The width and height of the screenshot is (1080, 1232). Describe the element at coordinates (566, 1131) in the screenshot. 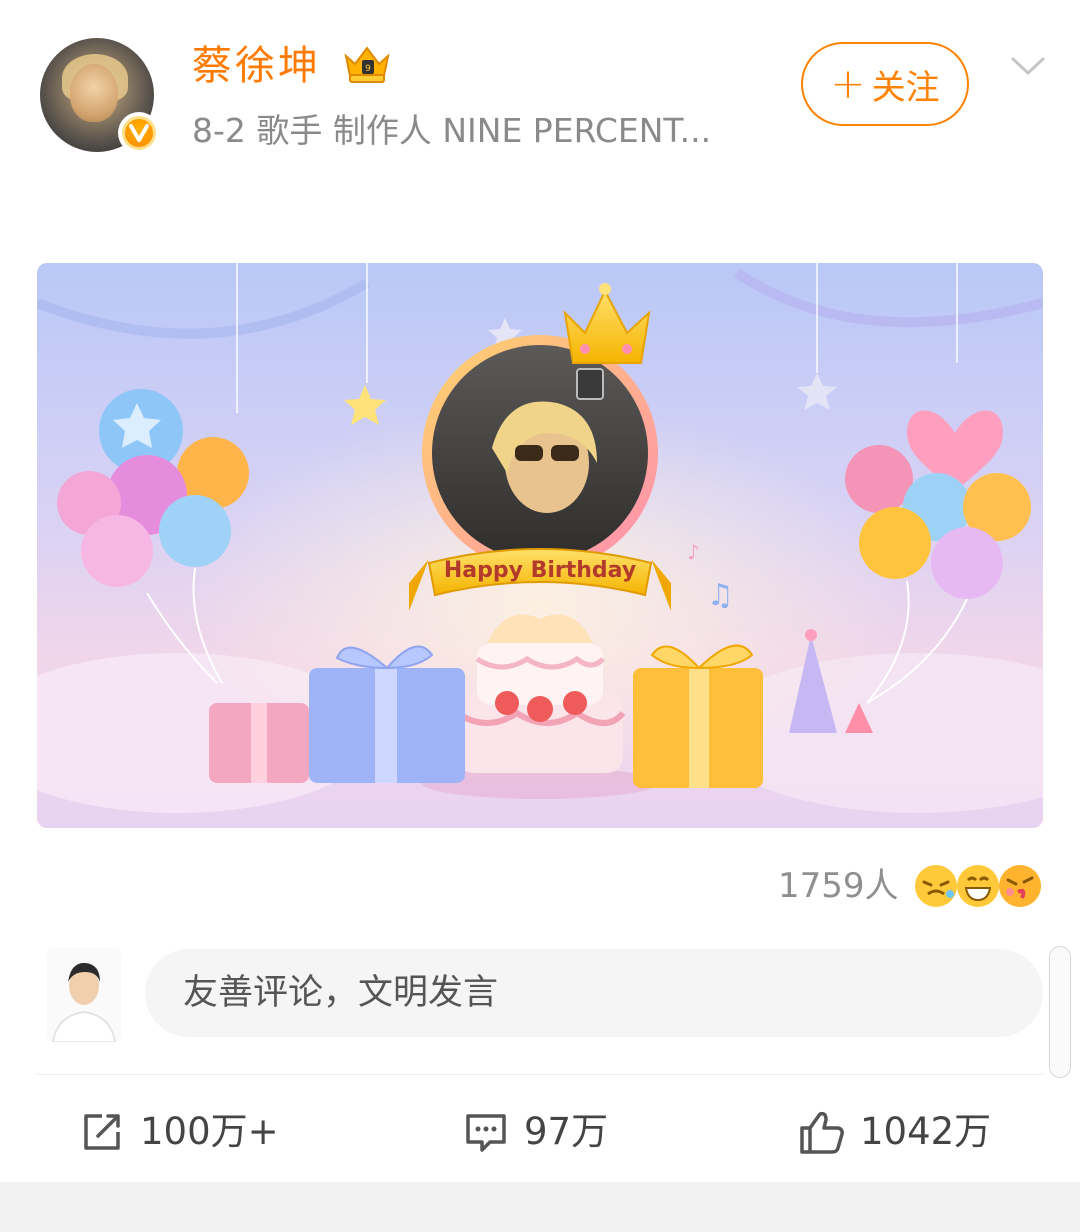

I see `comment-count: 97万` at that location.